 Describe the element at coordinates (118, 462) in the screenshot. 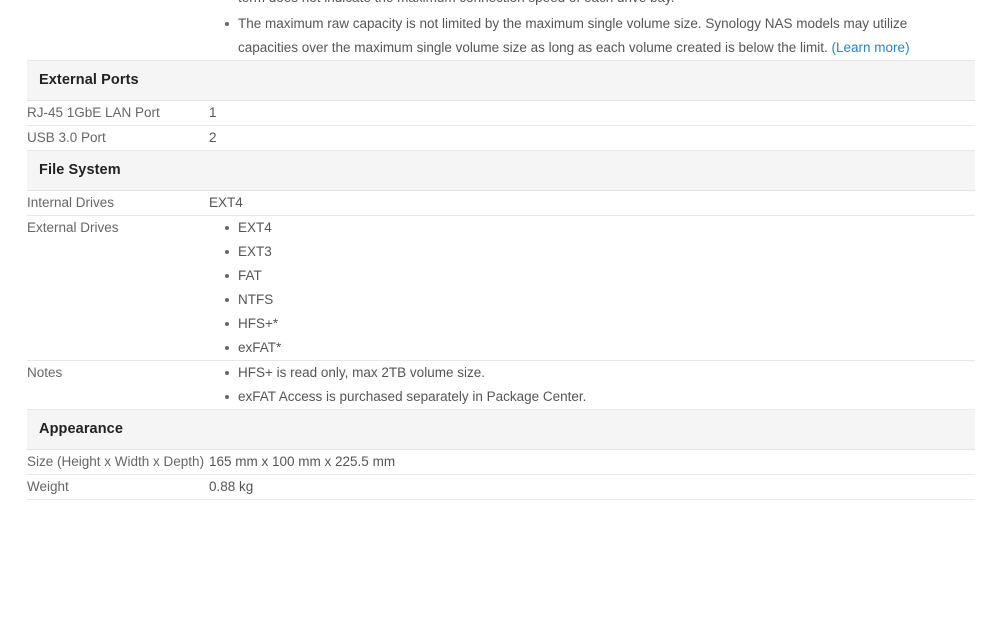

I see `row-label: Size (Height x Width x Depth)` at that location.